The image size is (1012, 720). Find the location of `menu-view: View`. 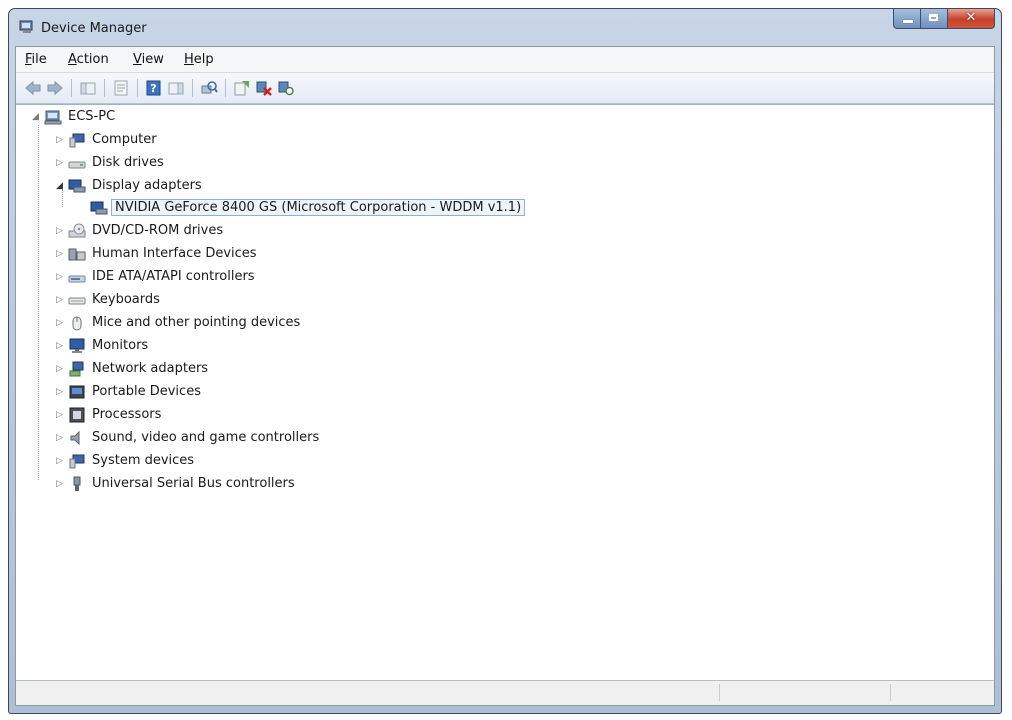

menu-view: View is located at coordinates (148, 59).